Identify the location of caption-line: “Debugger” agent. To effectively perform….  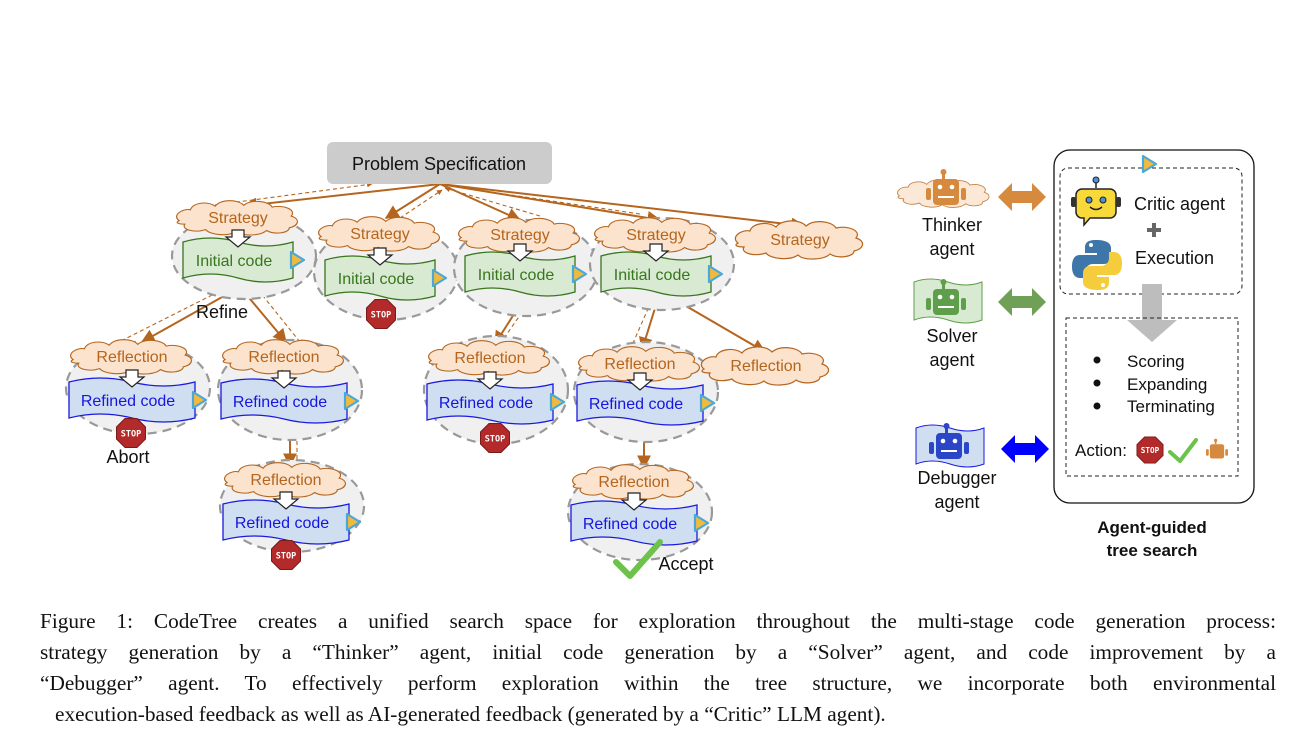
(658, 683).